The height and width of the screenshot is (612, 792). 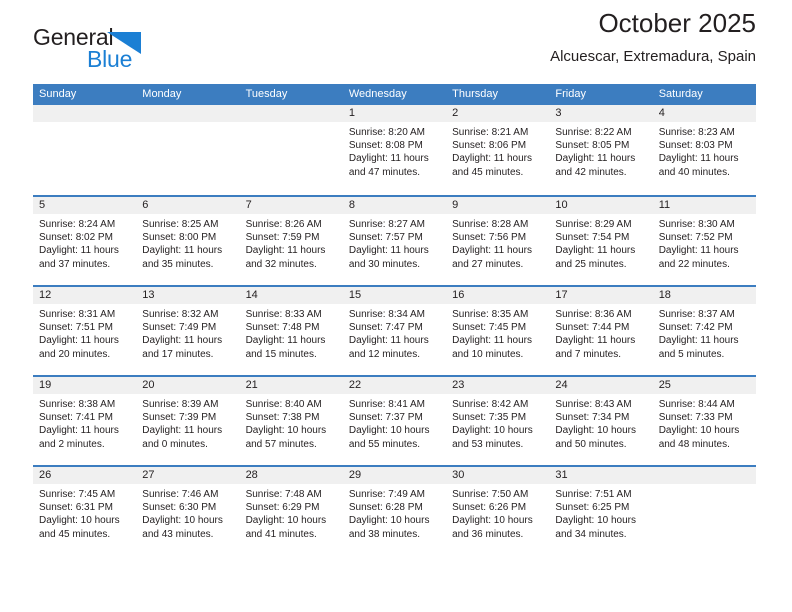 What do you see at coordinates (385, 328) in the screenshot?
I see `sunset-text: Sunset: 7:47 PM` at bounding box center [385, 328].